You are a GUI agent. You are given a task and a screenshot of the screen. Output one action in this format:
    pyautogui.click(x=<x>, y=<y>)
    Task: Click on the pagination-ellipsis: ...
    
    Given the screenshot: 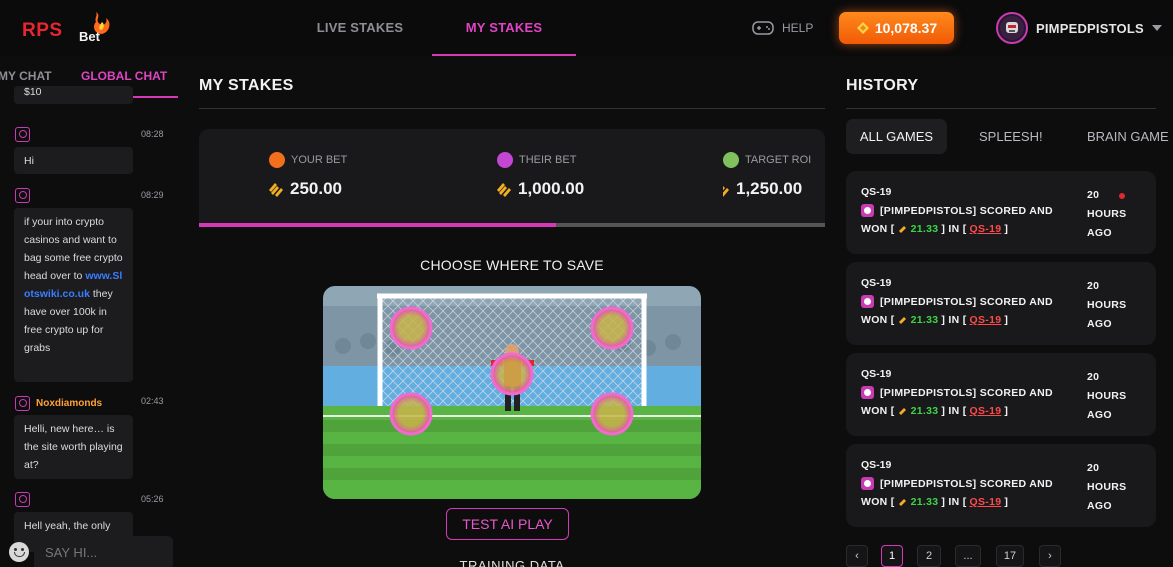 What is the action you would take?
    pyautogui.click(x=968, y=556)
    